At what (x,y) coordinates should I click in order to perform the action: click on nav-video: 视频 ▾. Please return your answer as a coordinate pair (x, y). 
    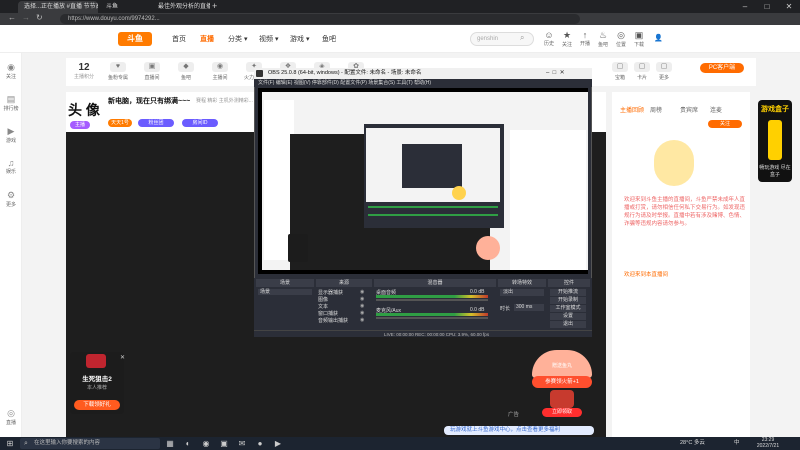
    Looking at the image, I should click on (268, 39).